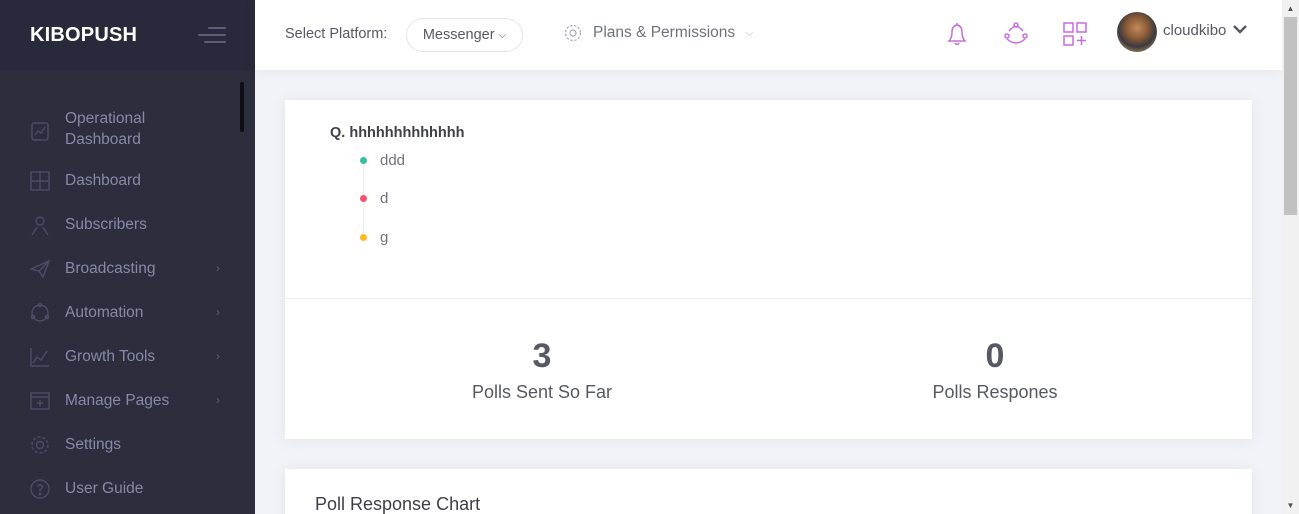  Describe the element at coordinates (110, 356) in the screenshot. I see `sidebar-item-label: Growth Tools` at that location.